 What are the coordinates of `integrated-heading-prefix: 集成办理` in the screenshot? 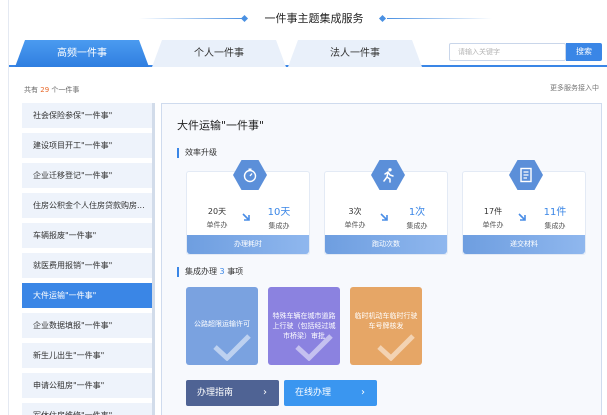 It's located at (201, 271).